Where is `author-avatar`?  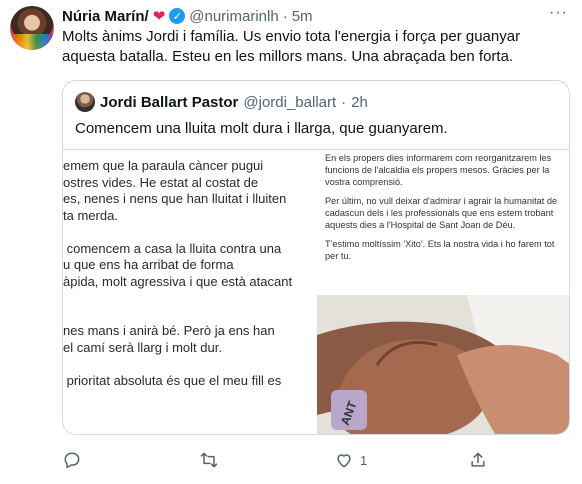
author-avatar is located at coordinates (32, 28).